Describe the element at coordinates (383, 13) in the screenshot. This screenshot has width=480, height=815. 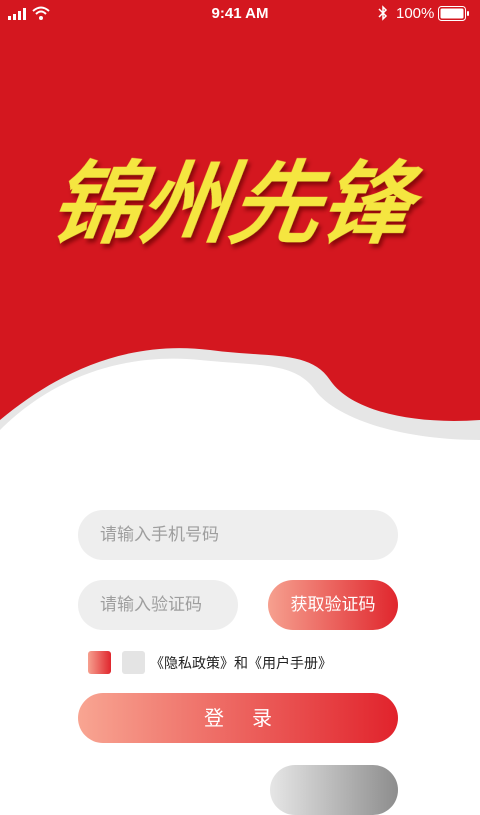
I see `bluetooth-icon` at that location.